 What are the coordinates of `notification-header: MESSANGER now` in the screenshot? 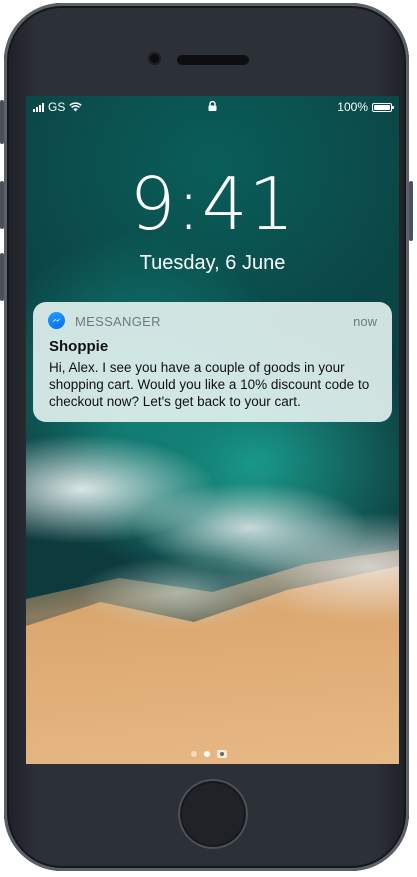 It's located at (212, 321).